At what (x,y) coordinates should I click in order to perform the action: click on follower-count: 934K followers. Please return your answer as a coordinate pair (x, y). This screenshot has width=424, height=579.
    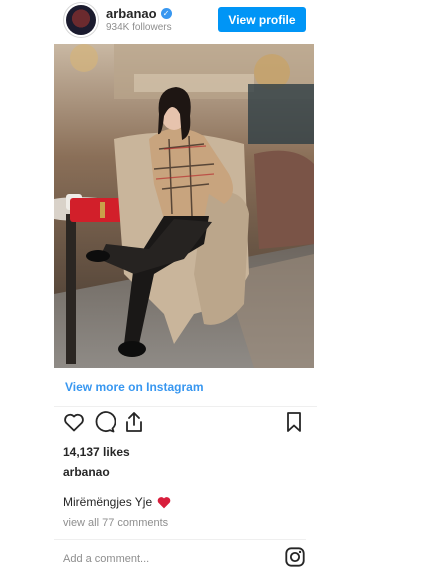
    Looking at the image, I should click on (139, 27).